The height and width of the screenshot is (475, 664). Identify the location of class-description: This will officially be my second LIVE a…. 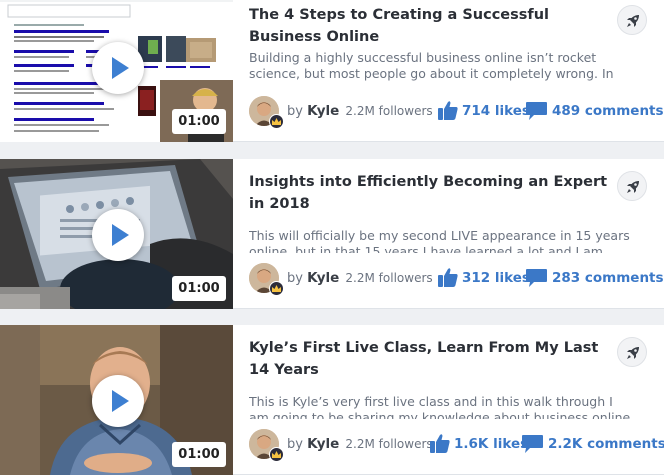
(439, 240).